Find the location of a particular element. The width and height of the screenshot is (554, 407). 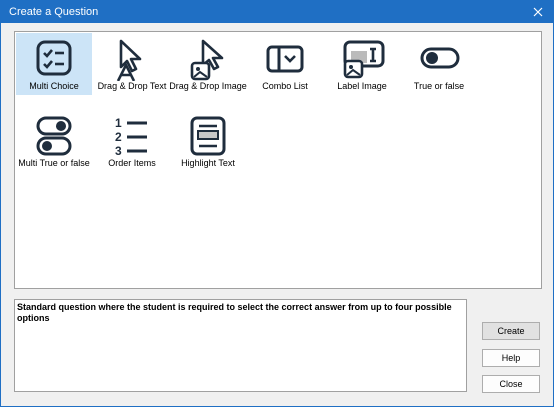

close-button: Close is located at coordinates (511, 384).